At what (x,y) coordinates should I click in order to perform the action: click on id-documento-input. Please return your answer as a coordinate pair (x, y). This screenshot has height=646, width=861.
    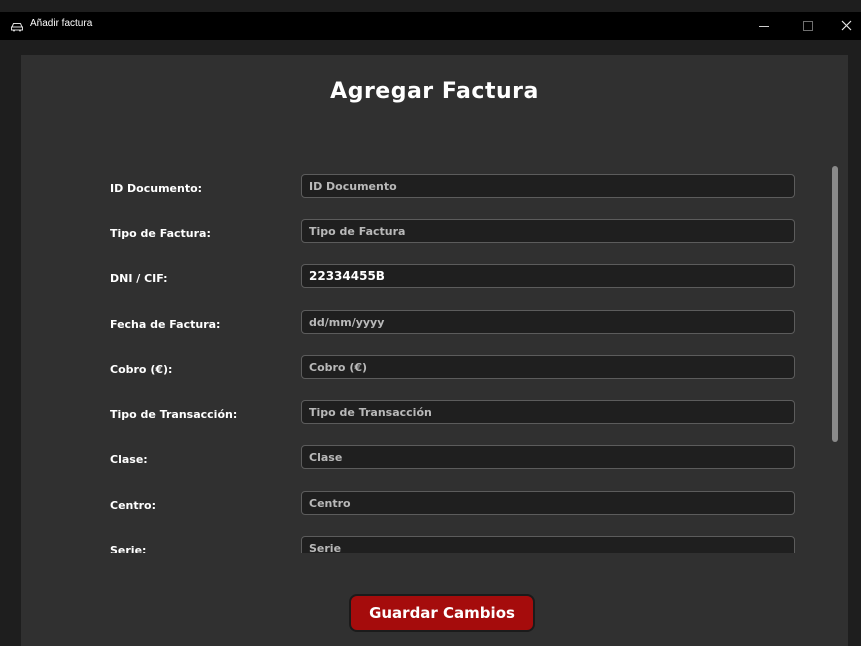
    Looking at the image, I should click on (548, 186).